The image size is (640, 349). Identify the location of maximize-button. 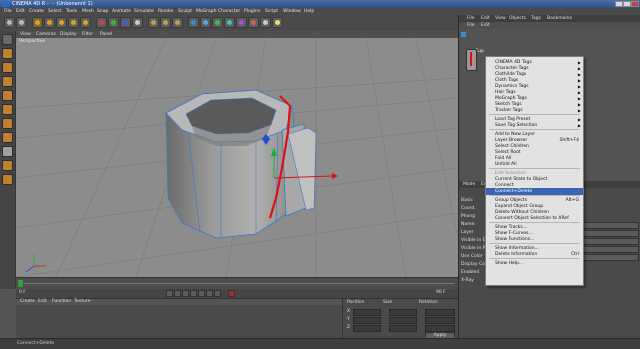
(627, 4).